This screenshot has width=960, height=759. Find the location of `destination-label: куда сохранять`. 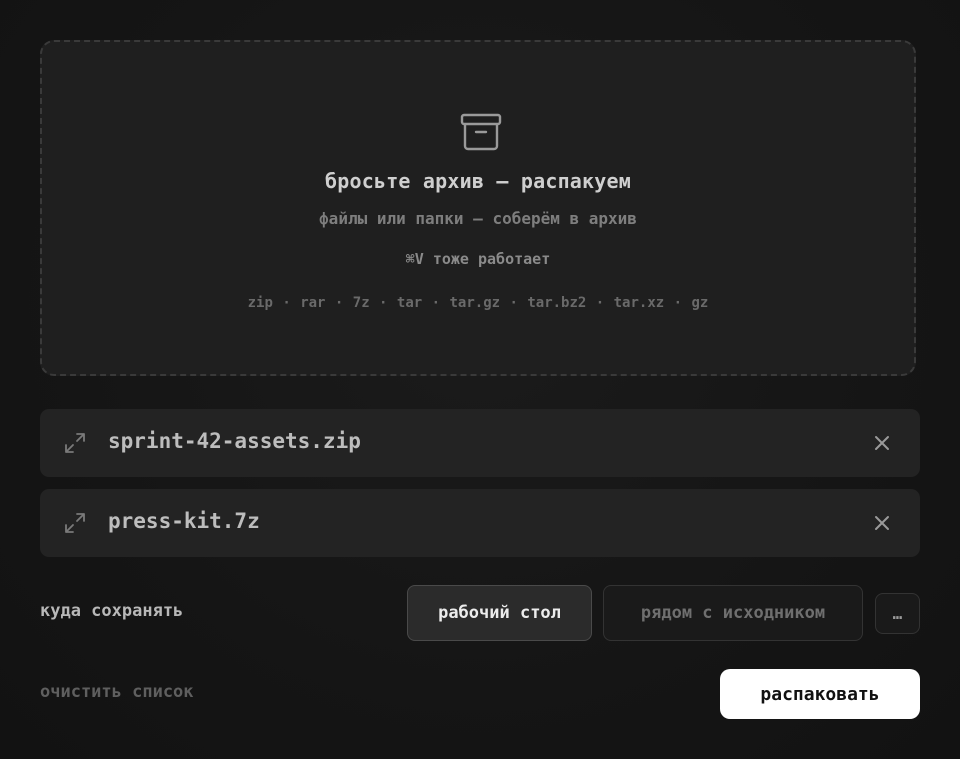

destination-label: куда сохранять is located at coordinates (112, 611).